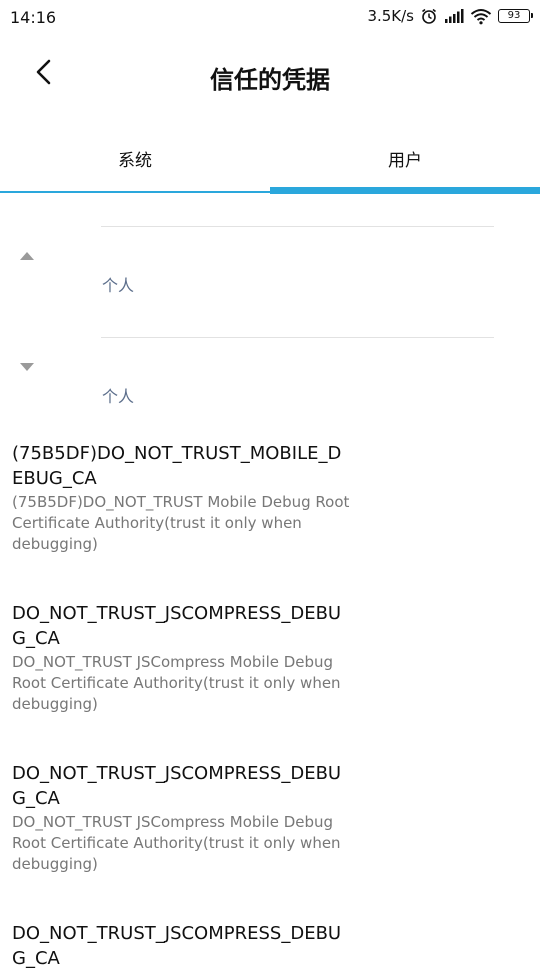 This screenshot has width=540, height=971. What do you see at coordinates (405, 190) in the screenshot?
I see `tab-active-indicator` at bounding box center [405, 190].